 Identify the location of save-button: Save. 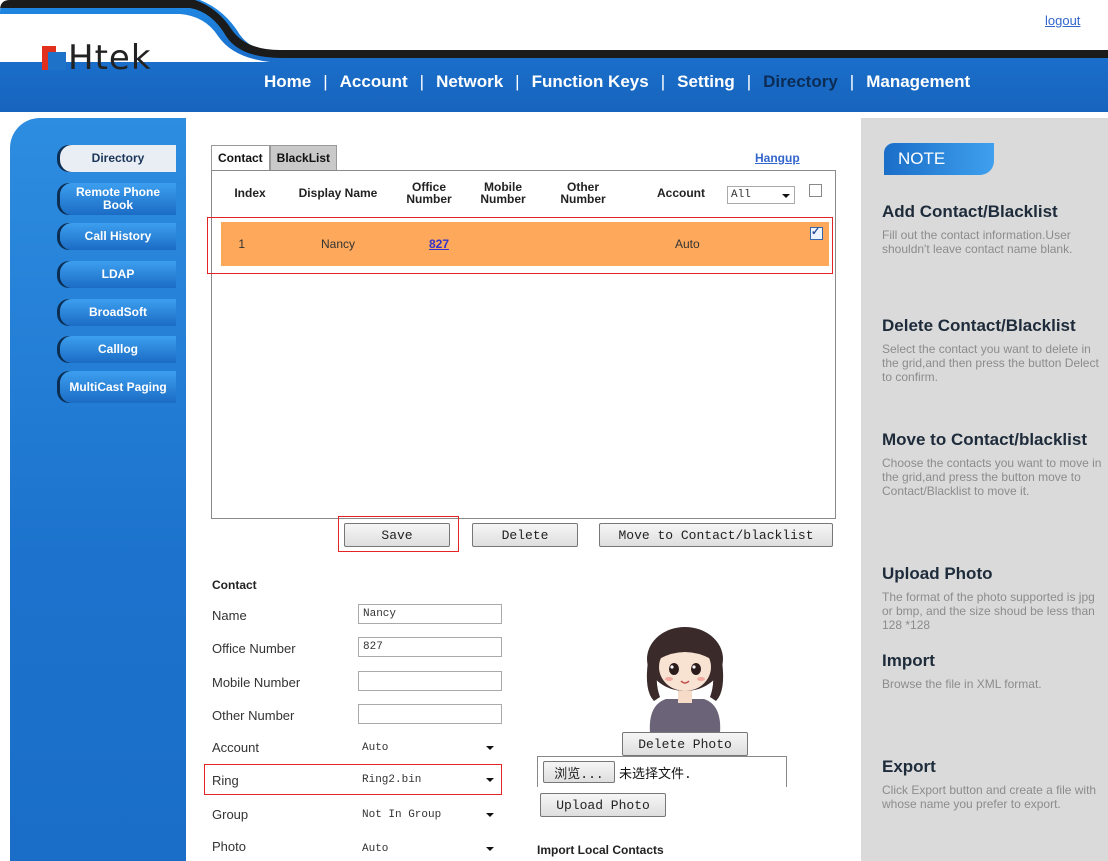
(397, 535).